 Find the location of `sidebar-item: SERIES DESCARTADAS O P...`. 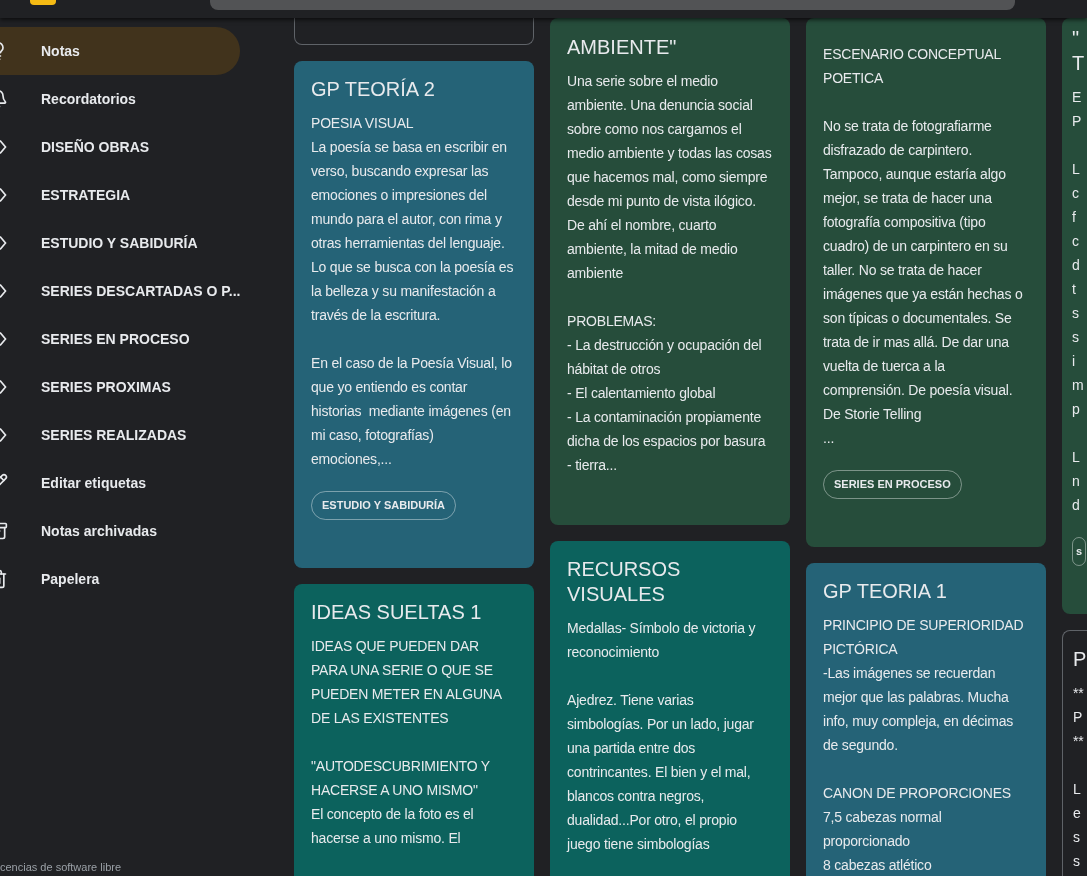

sidebar-item: SERIES DESCARTADAS O P... is located at coordinates (120, 291).